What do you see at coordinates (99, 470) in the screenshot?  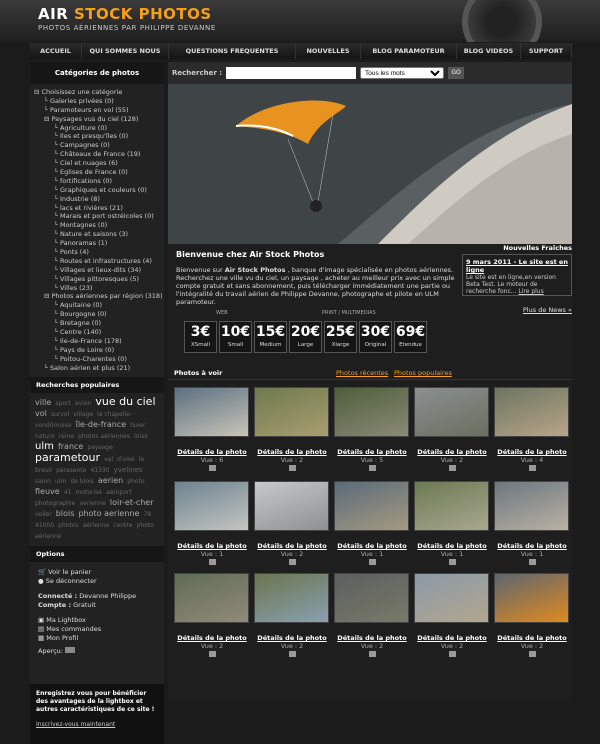 I see `tag-cloud-link: 41330` at bounding box center [99, 470].